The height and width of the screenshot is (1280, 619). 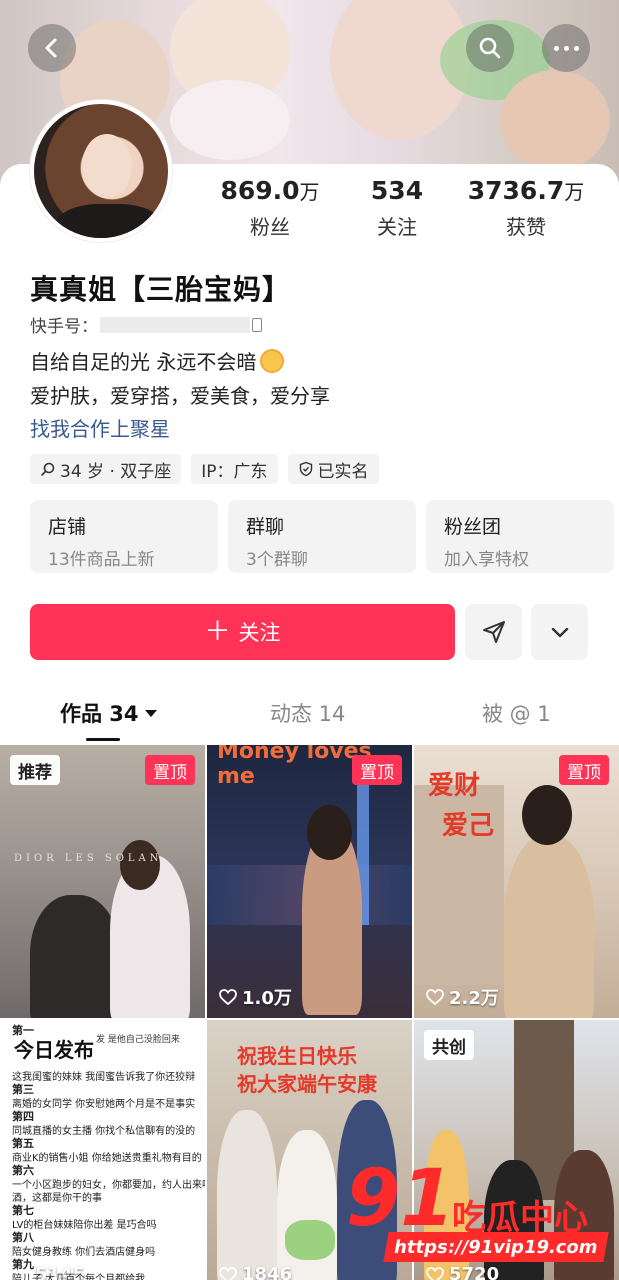 I want to click on chevron-down-icon, so click(x=559, y=632).